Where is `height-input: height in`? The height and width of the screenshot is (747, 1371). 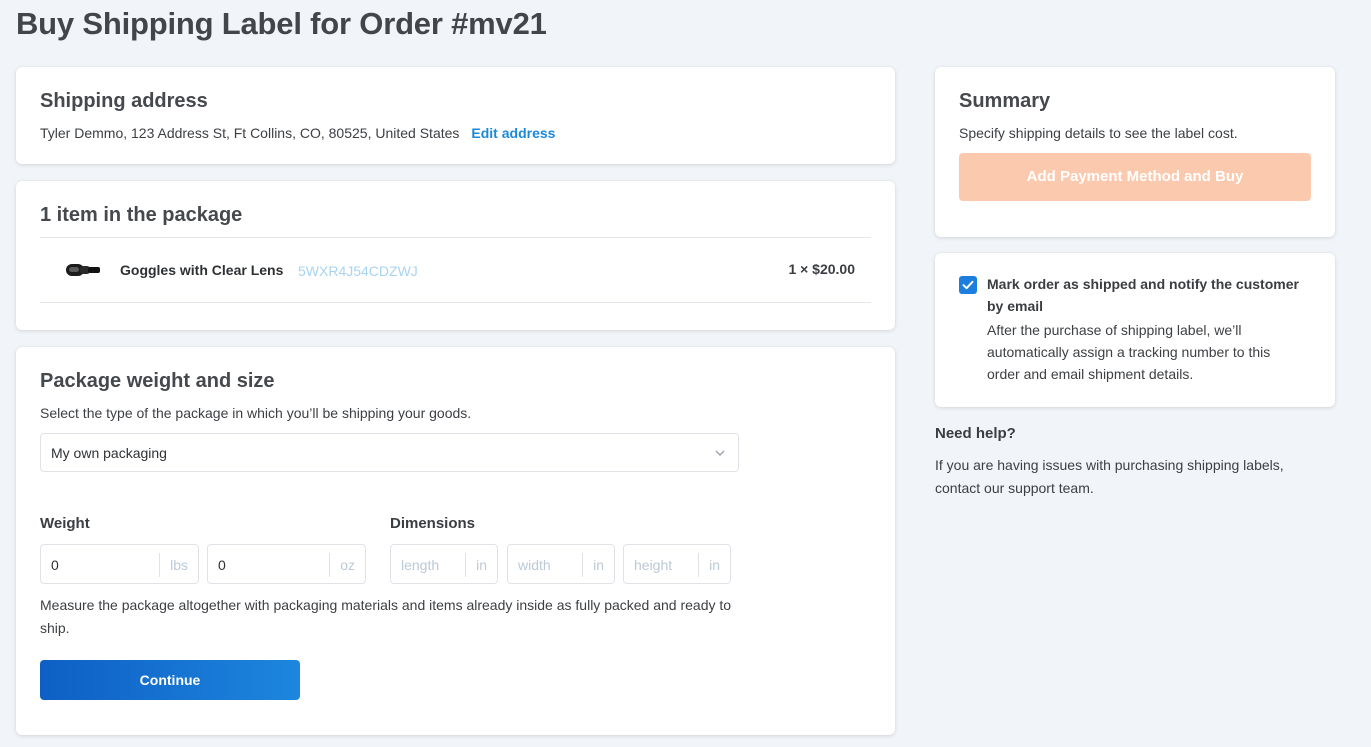 height-input: height in is located at coordinates (677, 564).